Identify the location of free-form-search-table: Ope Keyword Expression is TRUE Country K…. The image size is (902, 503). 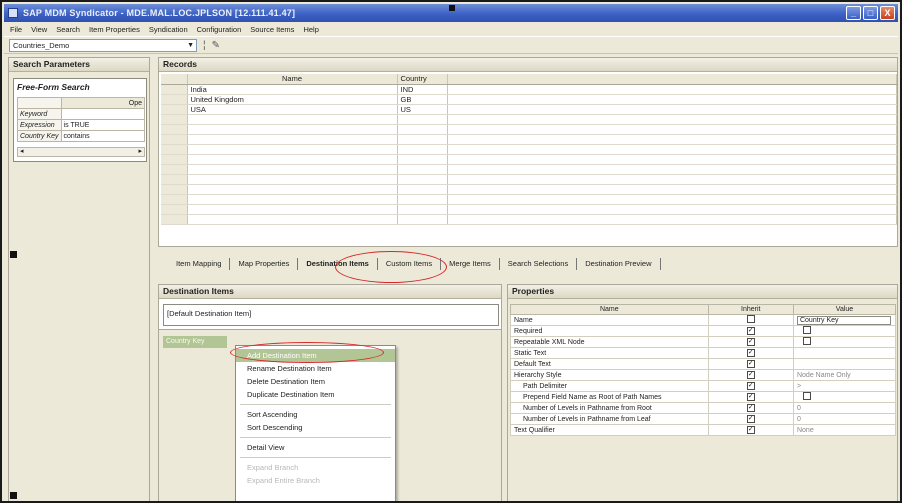
(81, 119).